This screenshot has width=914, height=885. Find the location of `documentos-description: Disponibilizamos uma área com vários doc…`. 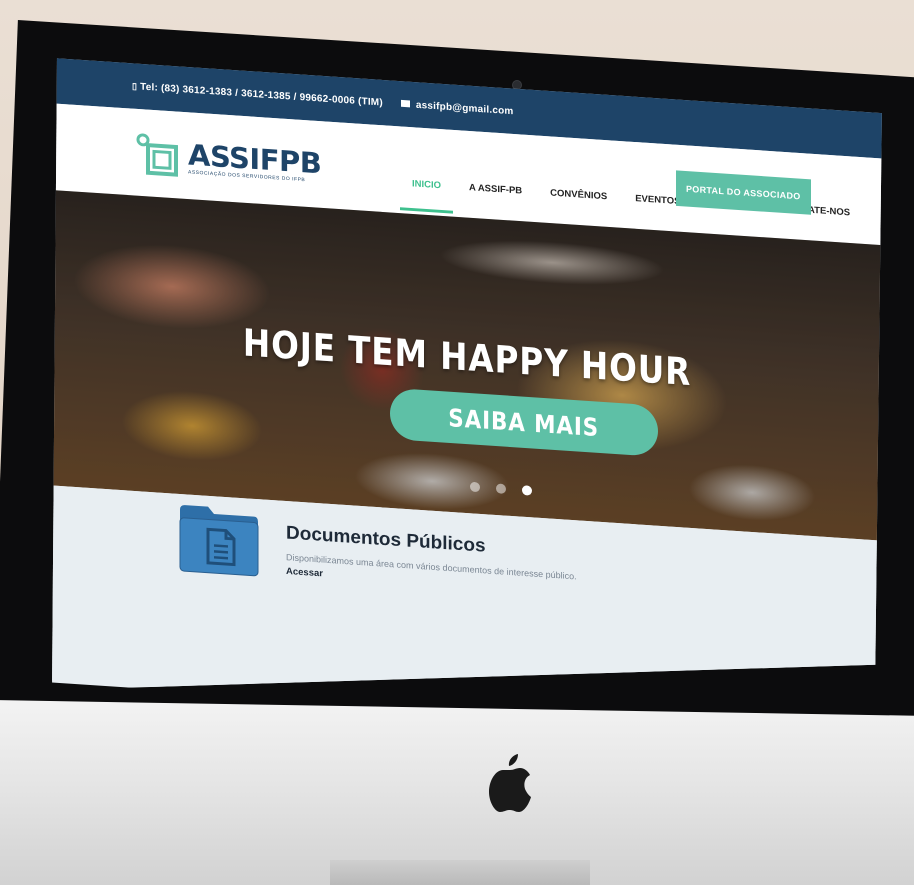

documentos-description: Disponibilizamos uma área com vários doc… is located at coordinates (431, 567).